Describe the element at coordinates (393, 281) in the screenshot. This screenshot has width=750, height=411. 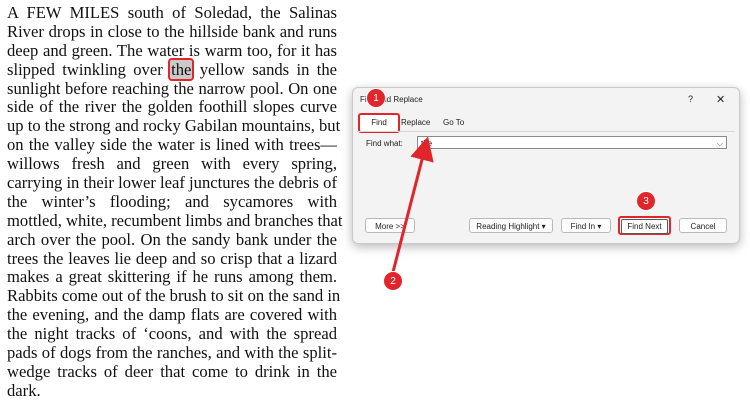
I see `step-marker-2: 2` at that location.